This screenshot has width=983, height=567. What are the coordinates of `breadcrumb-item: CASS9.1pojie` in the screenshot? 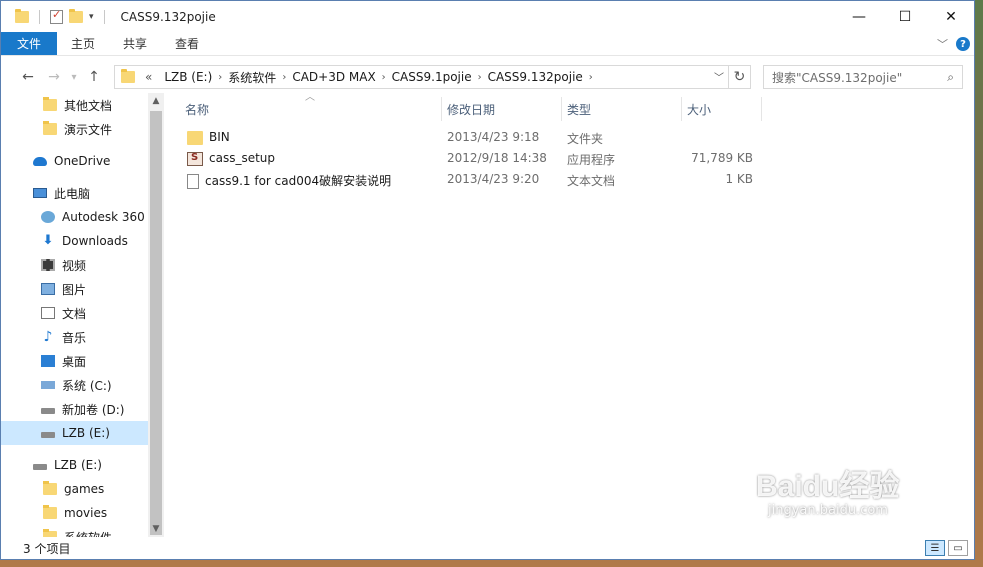 It's located at (432, 77).